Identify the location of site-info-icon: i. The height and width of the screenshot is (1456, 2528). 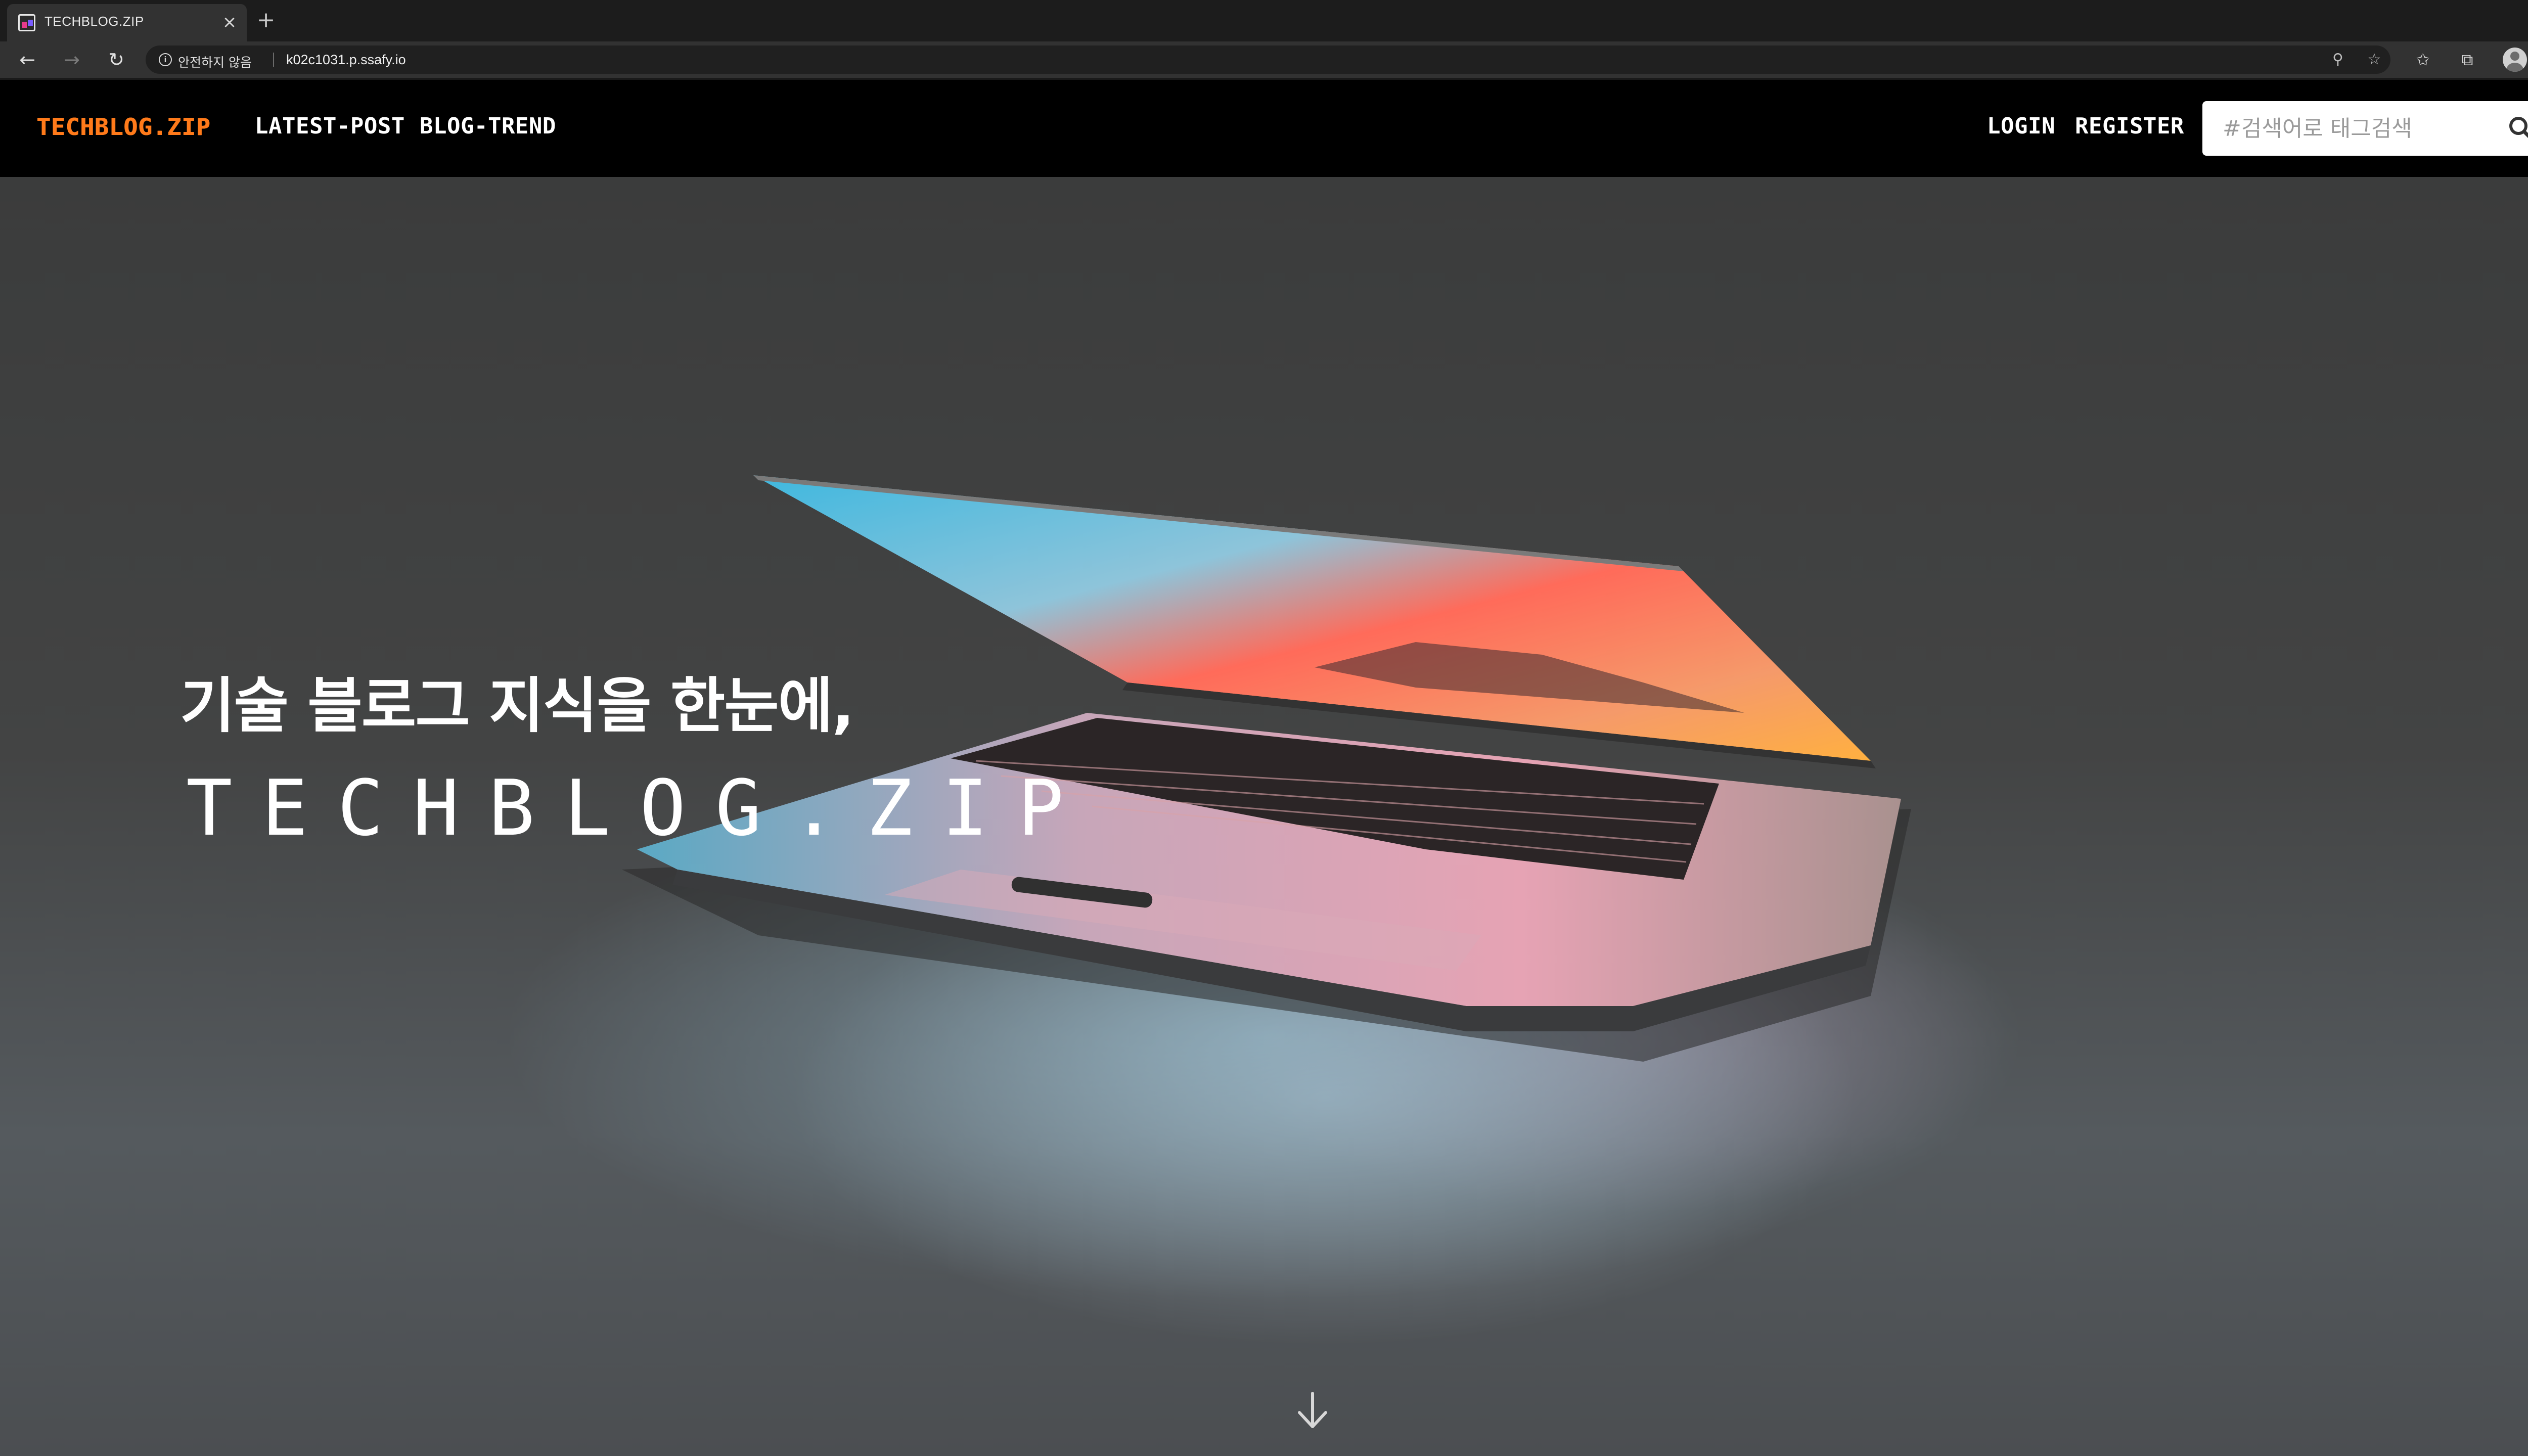
(166, 59).